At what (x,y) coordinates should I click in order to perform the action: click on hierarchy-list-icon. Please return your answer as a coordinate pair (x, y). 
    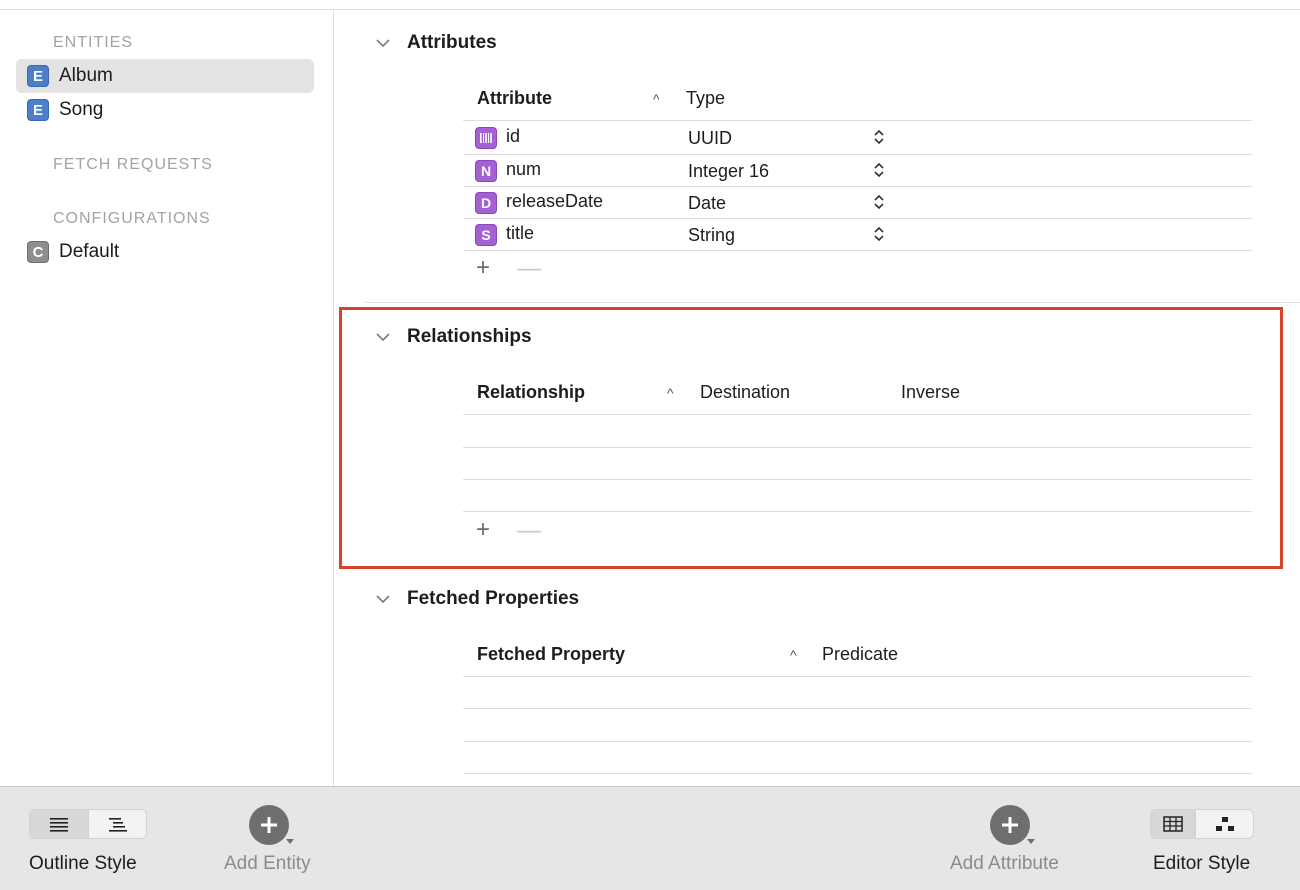
    Looking at the image, I should click on (117, 824).